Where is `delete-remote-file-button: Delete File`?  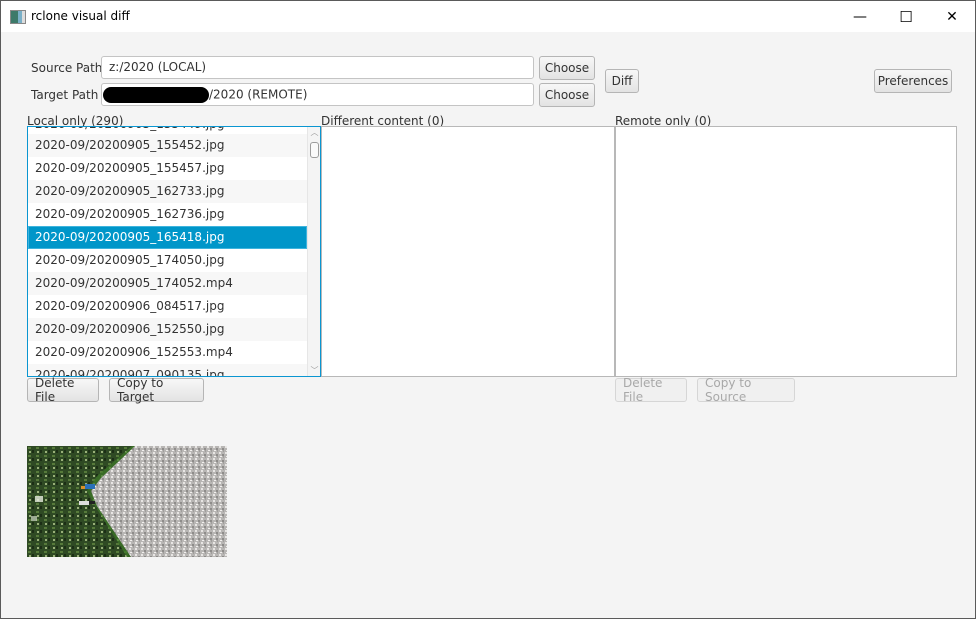 delete-remote-file-button: Delete File is located at coordinates (651, 390).